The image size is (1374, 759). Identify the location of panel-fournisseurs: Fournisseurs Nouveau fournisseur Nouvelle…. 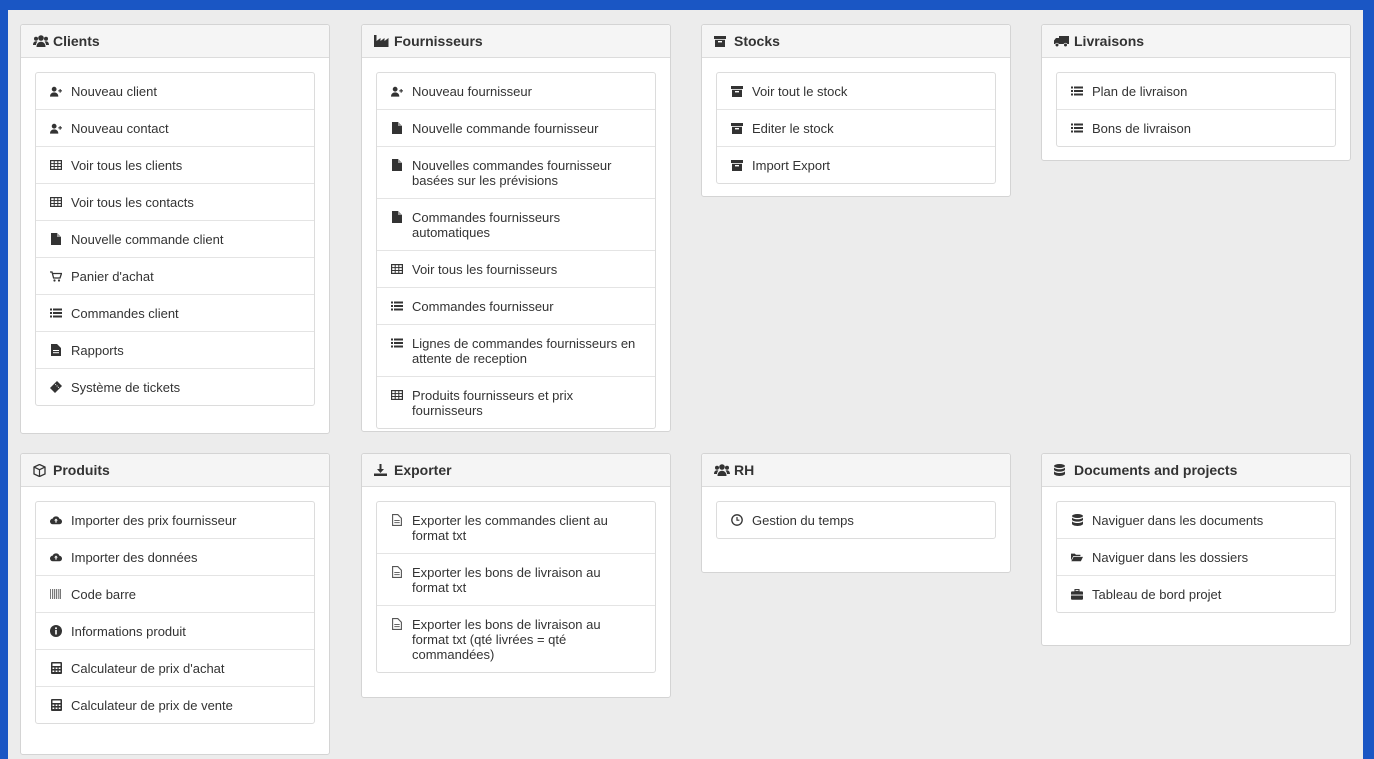
(516, 228).